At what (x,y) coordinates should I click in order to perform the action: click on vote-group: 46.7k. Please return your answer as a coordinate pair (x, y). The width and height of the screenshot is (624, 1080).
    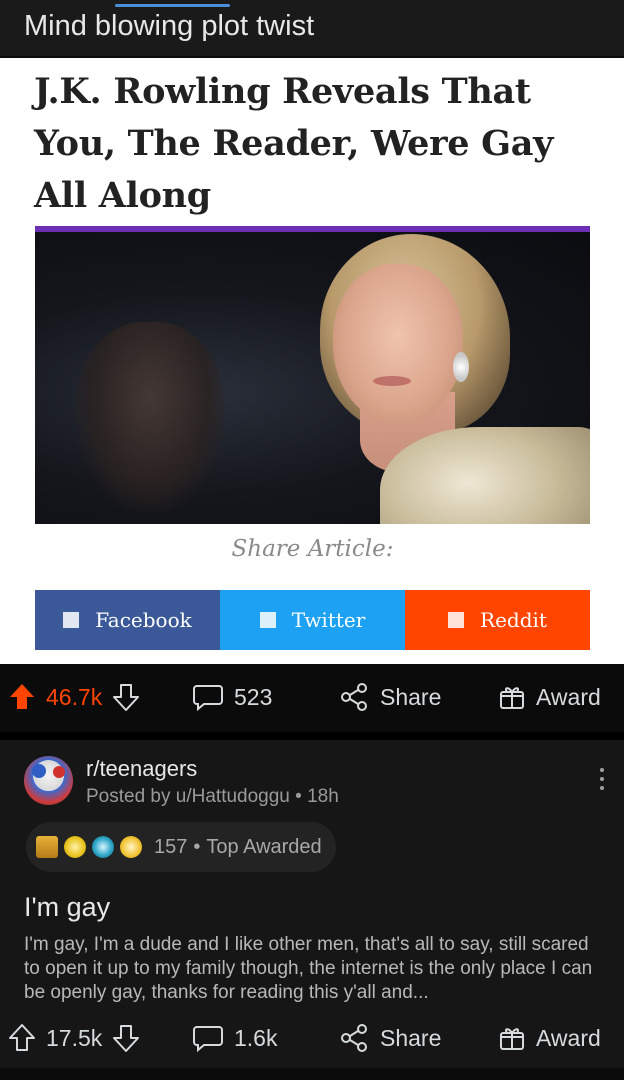
    Looking at the image, I should click on (74, 697).